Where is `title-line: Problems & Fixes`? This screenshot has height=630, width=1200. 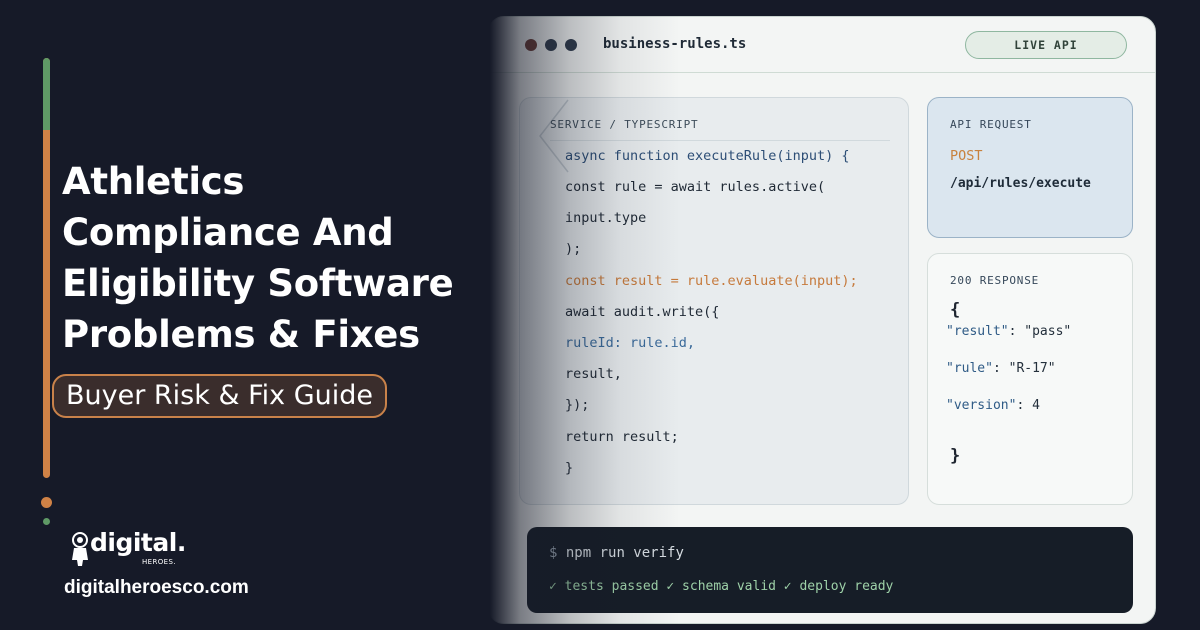
title-line: Problems & Fixes is located at coordinates (241, 334).